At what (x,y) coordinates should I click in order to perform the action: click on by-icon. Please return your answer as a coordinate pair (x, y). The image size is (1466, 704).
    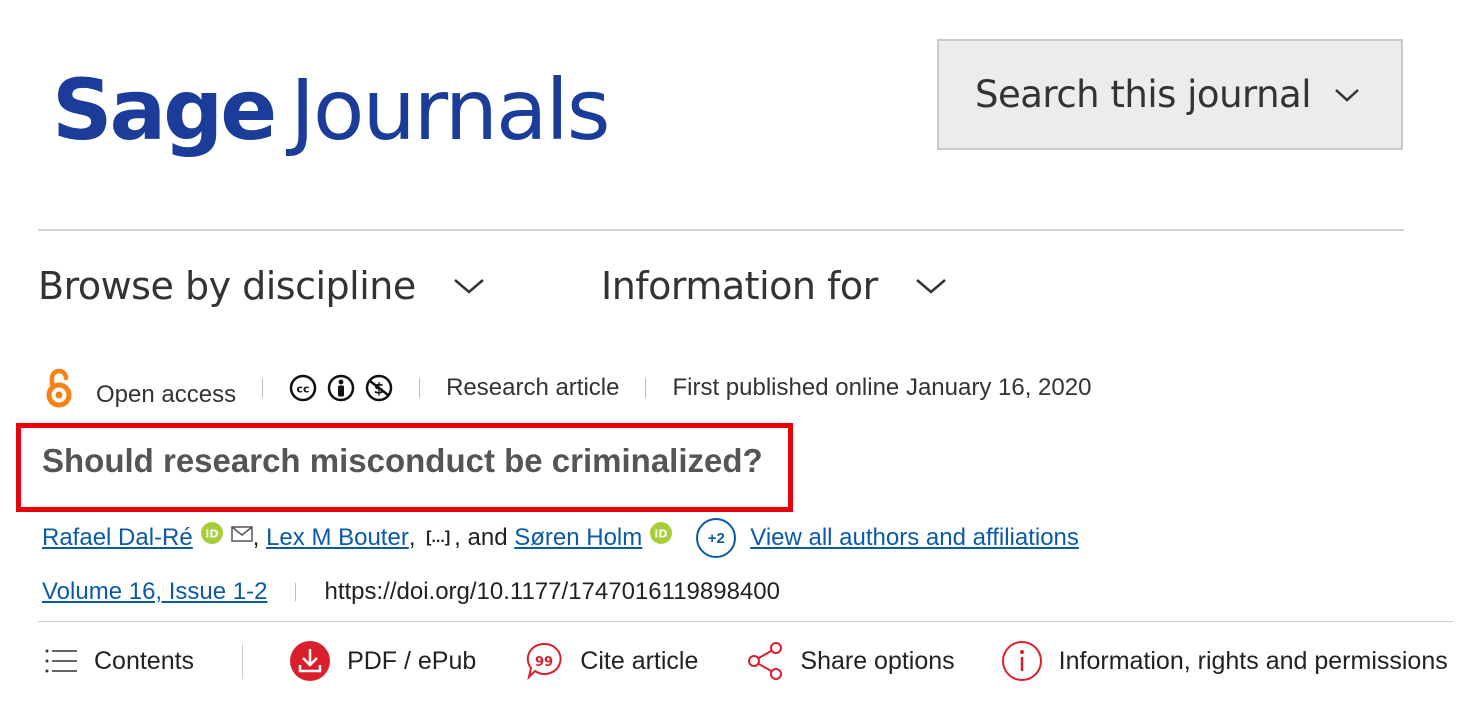
    Looking at the image, I should click on (341, 388).